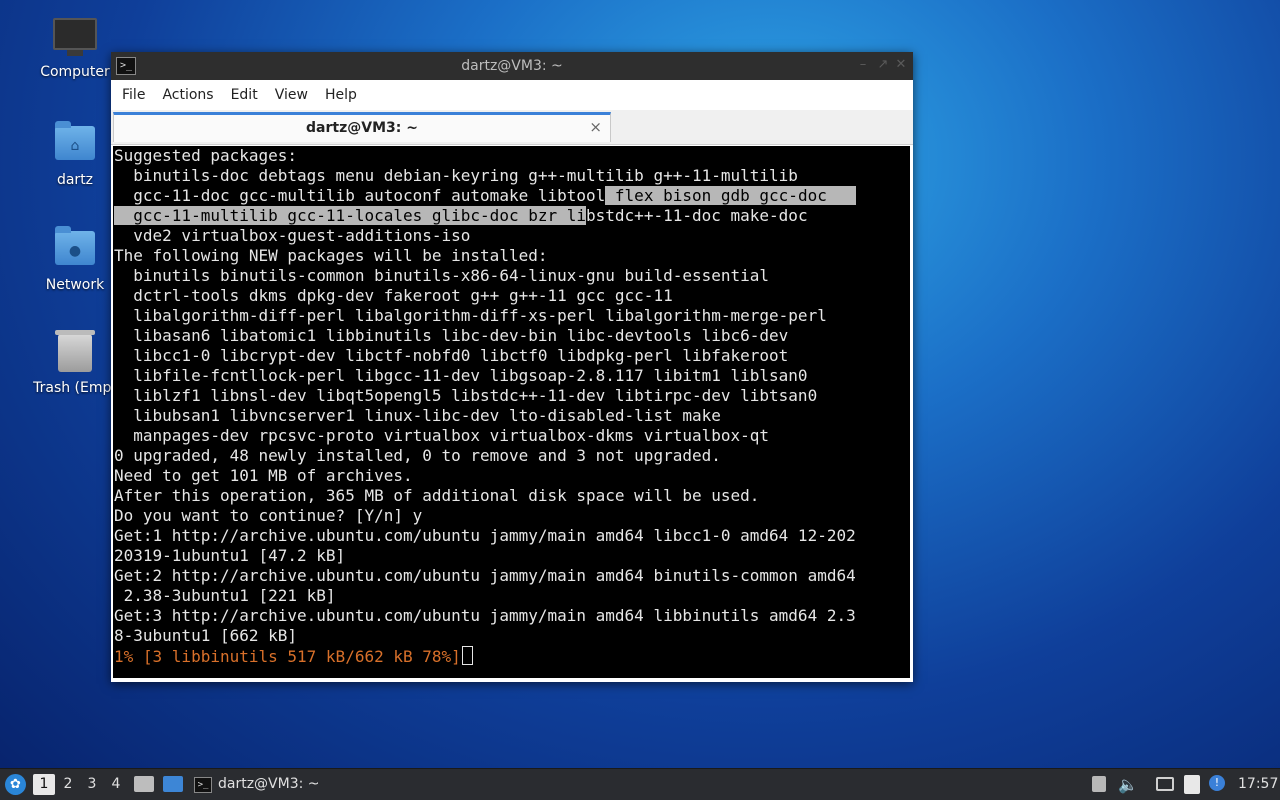 The image size is (1280, 800). I want to click on workspace-2: 2, so click(68, 784).